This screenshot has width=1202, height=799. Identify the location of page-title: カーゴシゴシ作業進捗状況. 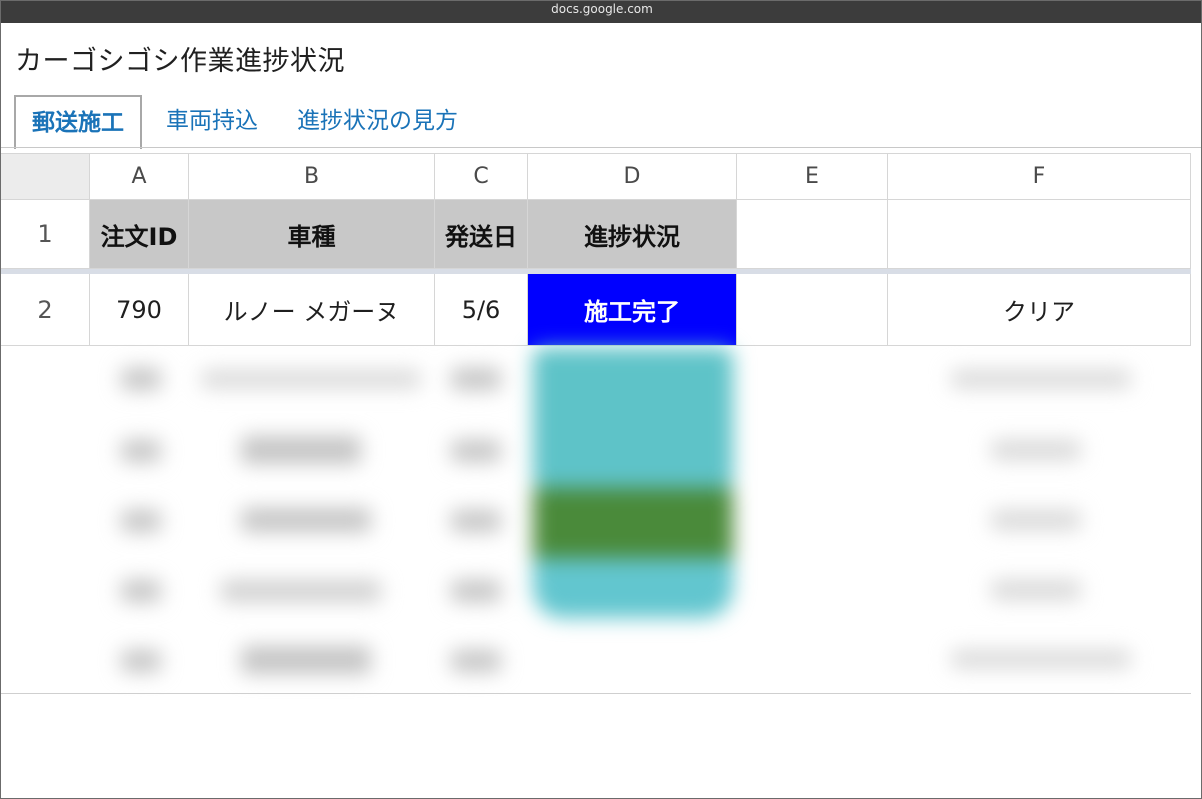
(180, 61).